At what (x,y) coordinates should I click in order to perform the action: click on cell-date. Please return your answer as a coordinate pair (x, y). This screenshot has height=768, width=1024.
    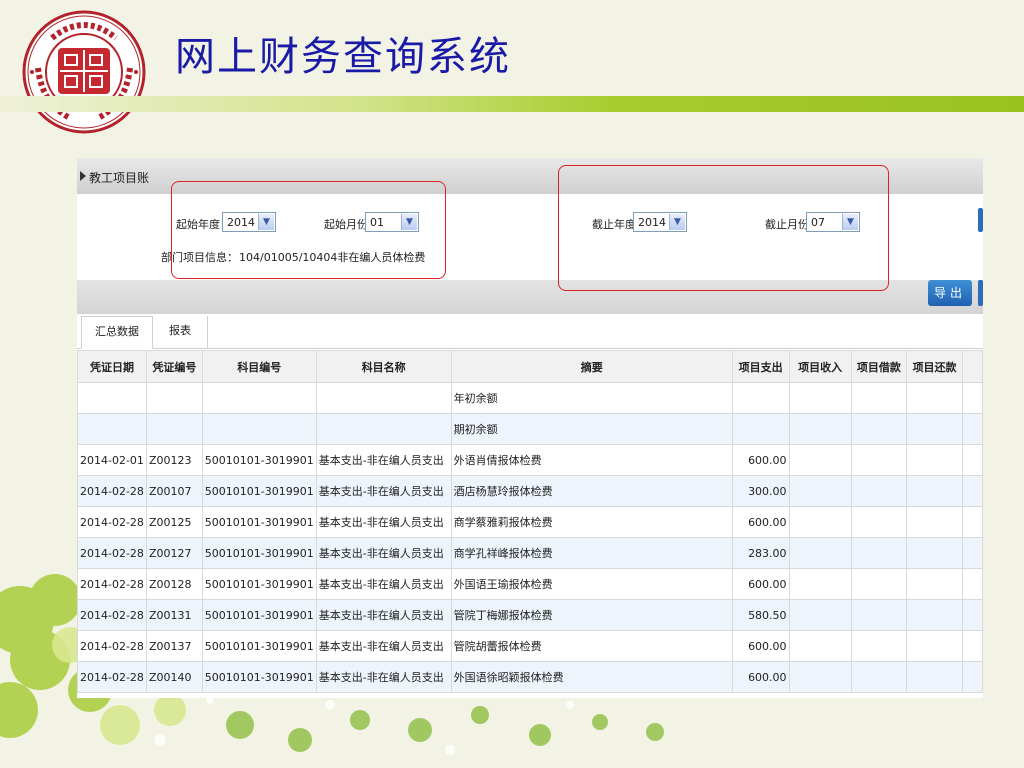
    Looking at the image, I should click on (112, 398).